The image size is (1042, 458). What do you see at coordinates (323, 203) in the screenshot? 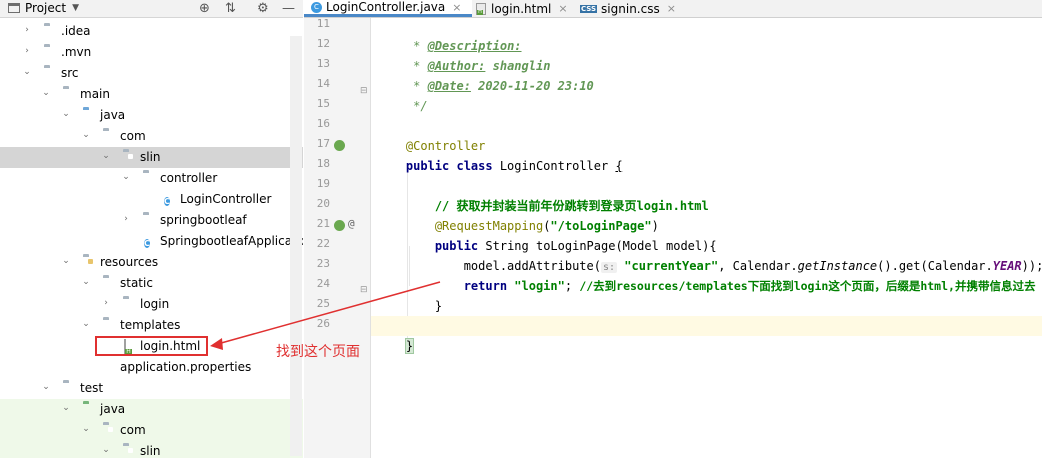
I see `line-number: 20` at bounding box center [323, 203].